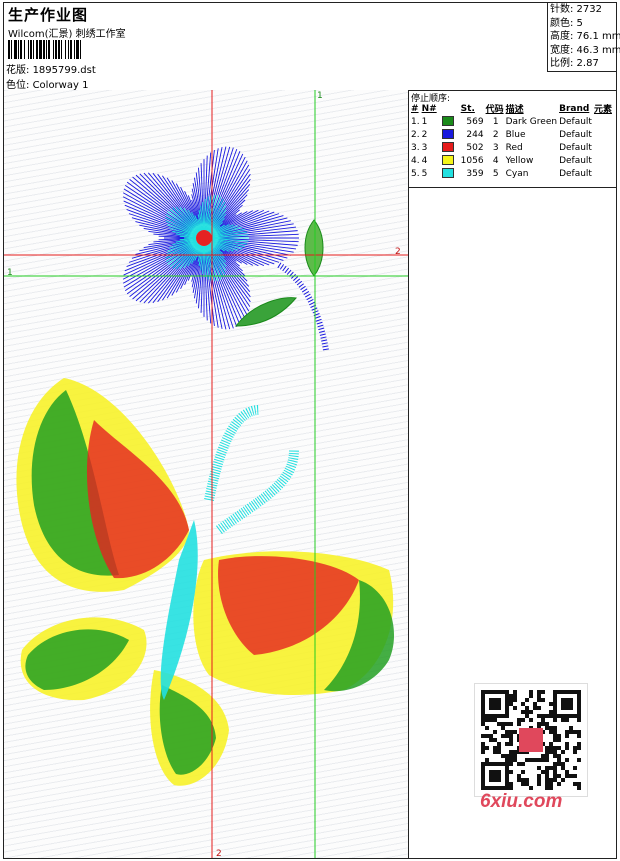 The height and width of the screenshot is (861, 620). Describe the element at coordinates (495, 134) in the screenshot. I see `row-code: 2` at that location.